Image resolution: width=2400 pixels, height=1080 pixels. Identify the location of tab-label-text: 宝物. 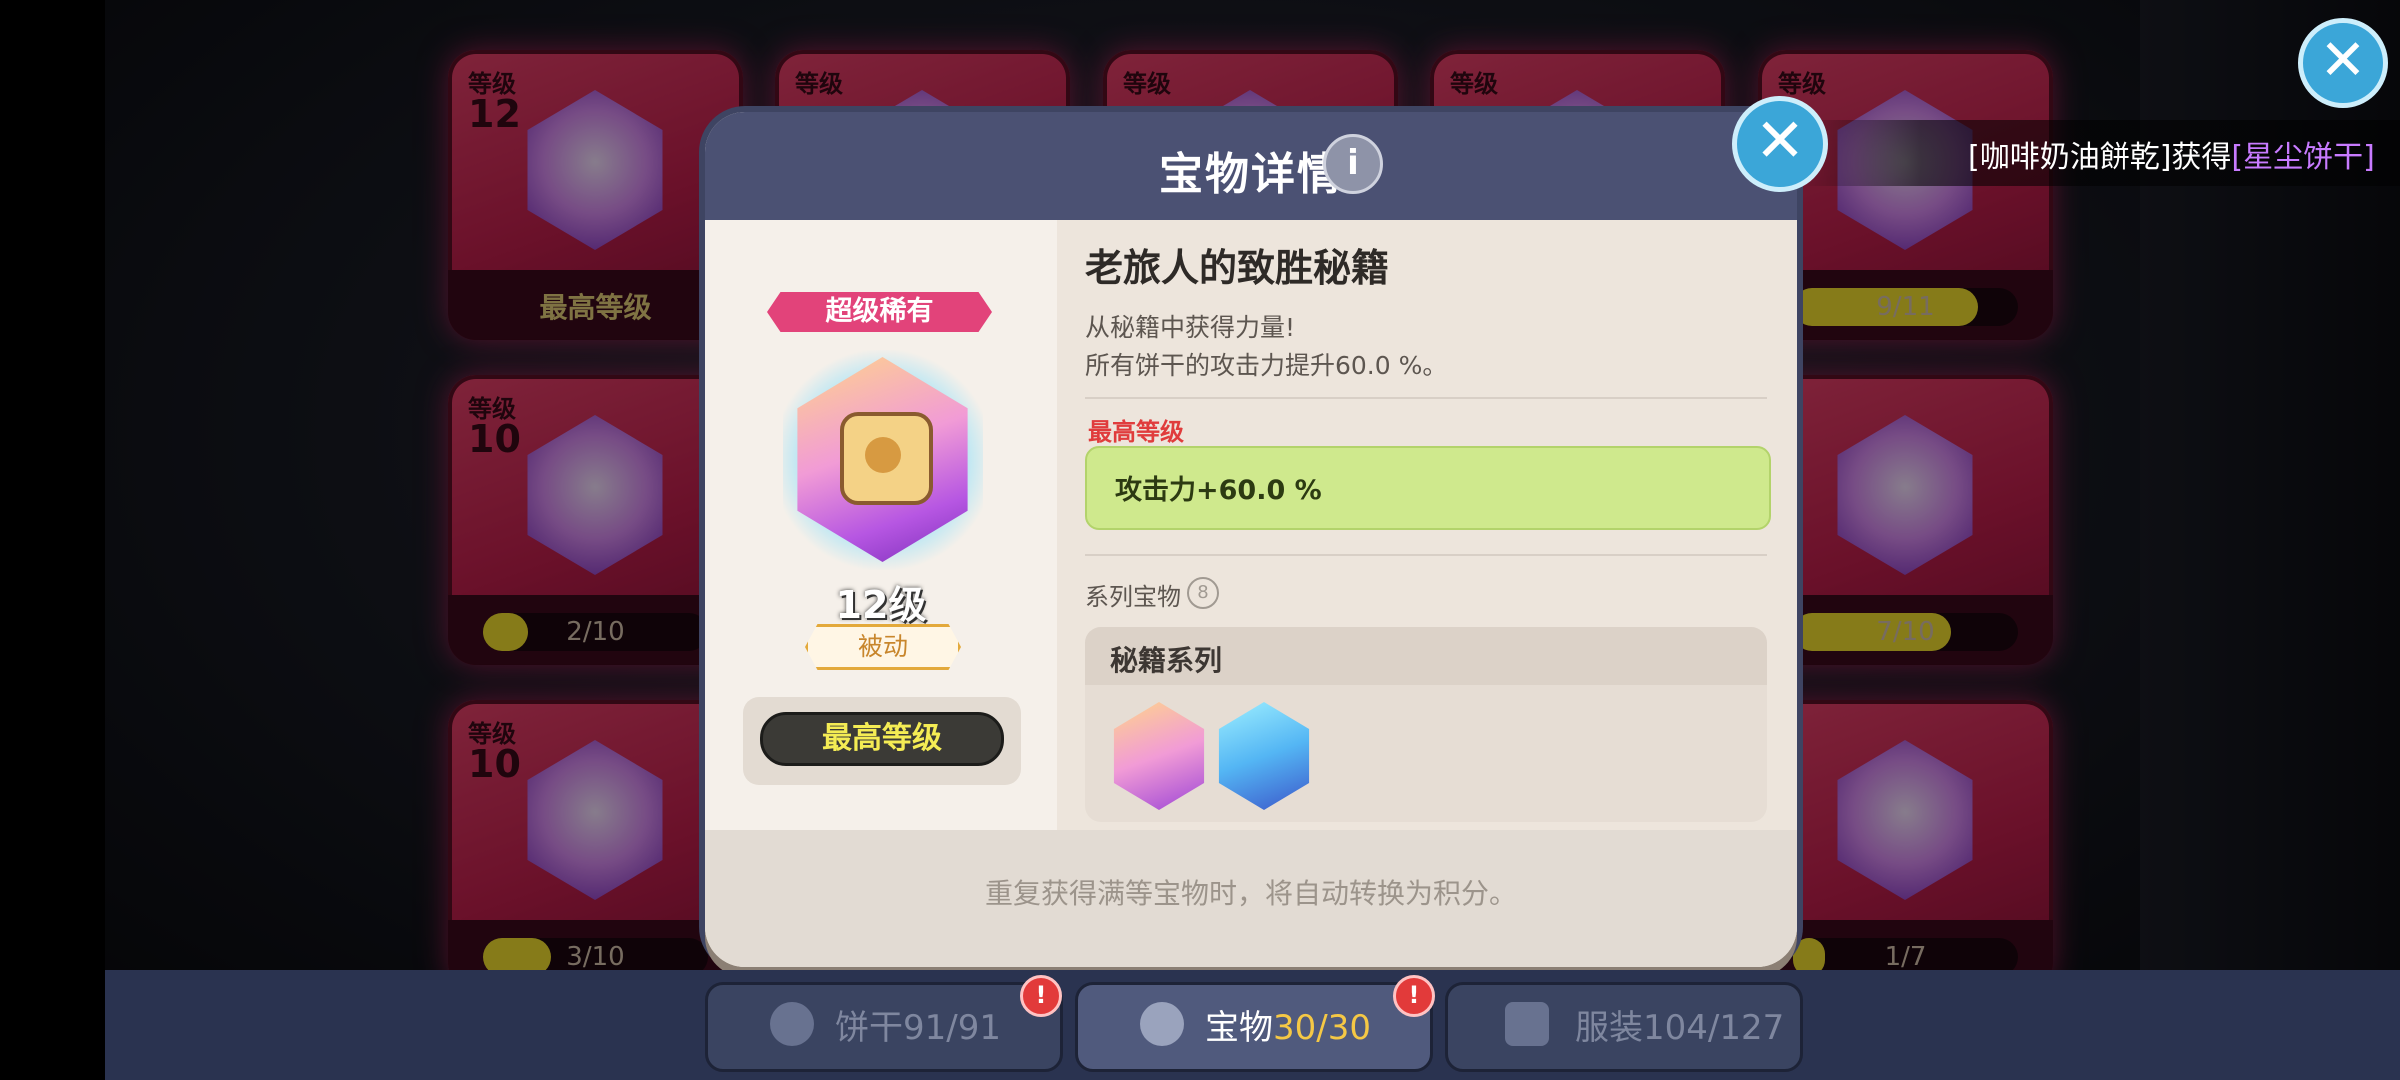
(1239, 1028).